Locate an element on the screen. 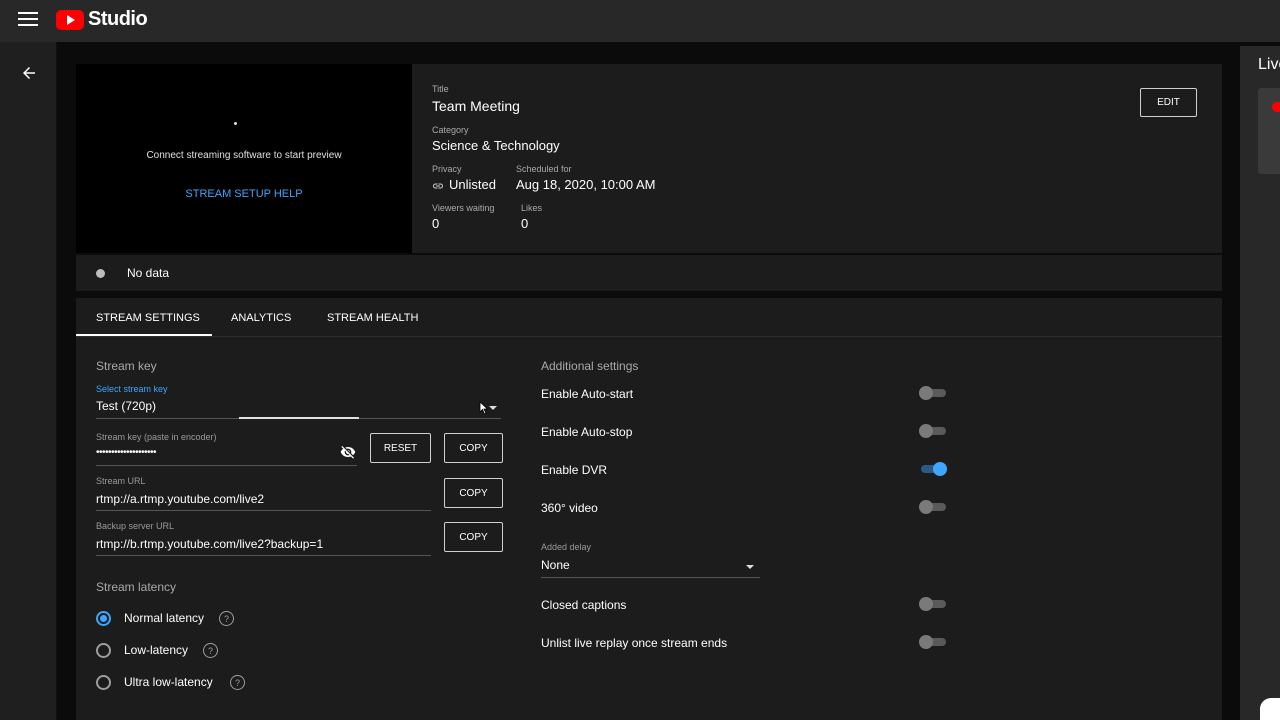  unlist-replay-toggle is located at coordinates (933, 642).